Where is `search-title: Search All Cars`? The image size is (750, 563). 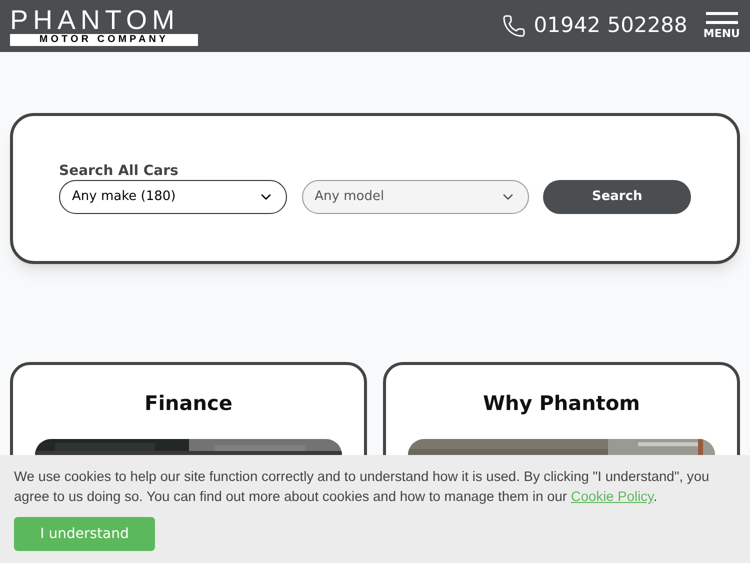 search-title: Search All Cars is located at coordinates (119, 171).